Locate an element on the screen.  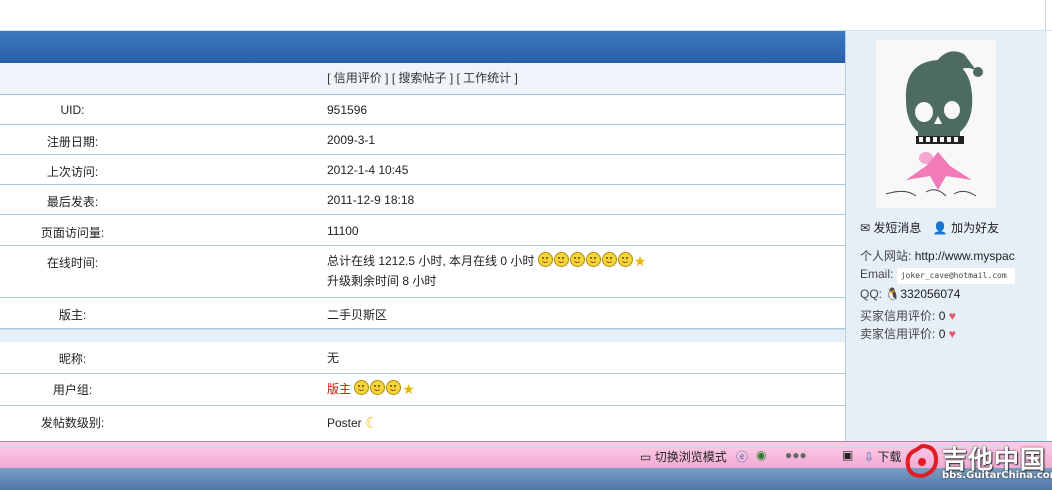
buyer-credit-line: 买家信用评价: 0 ♥ is located at coordinates (908, 315).